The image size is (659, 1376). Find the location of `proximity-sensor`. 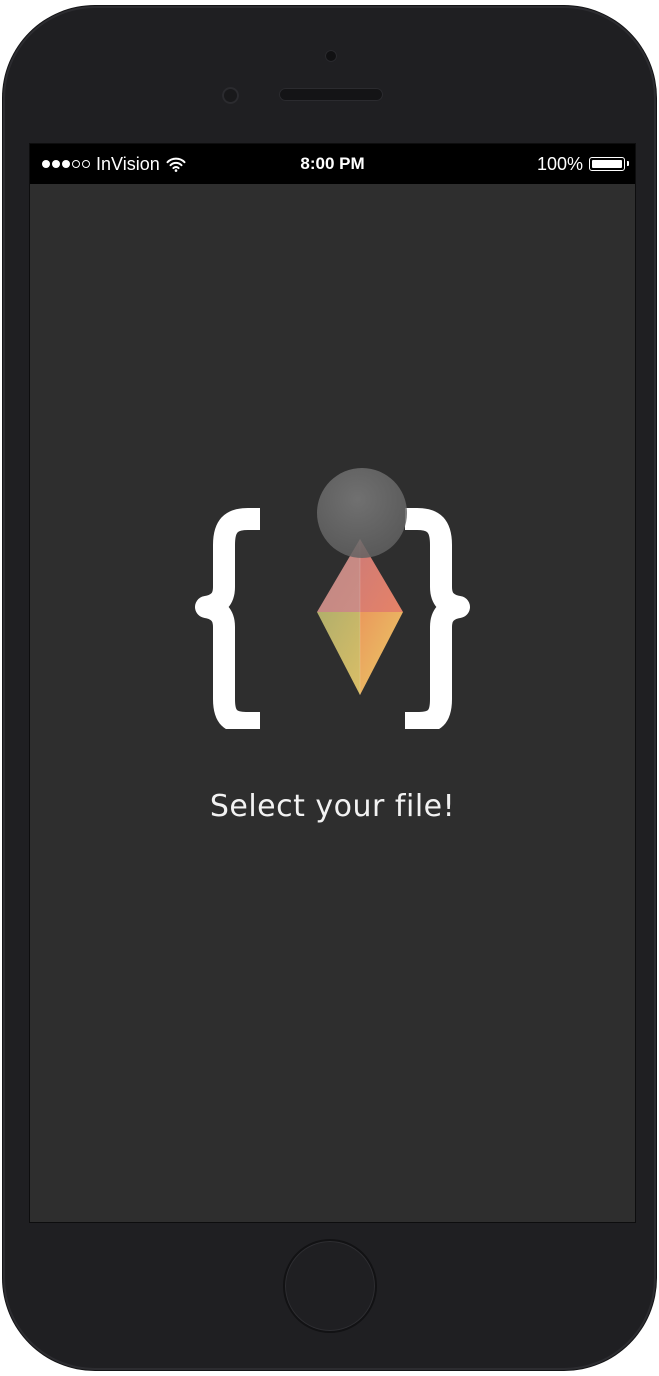

proximity-sensor is located at coordinates (230, 95).